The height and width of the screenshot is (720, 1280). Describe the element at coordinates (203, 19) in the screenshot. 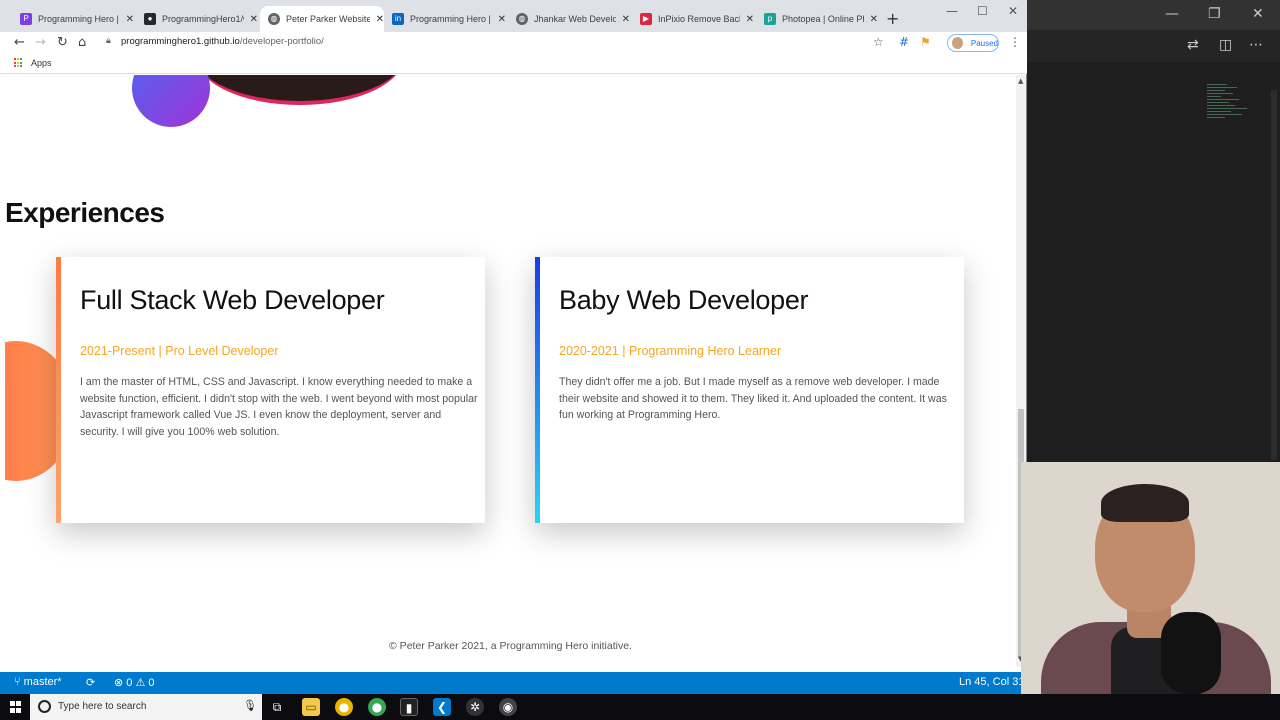

I see `tab-title: ProgrammingHero1/w` at that location.